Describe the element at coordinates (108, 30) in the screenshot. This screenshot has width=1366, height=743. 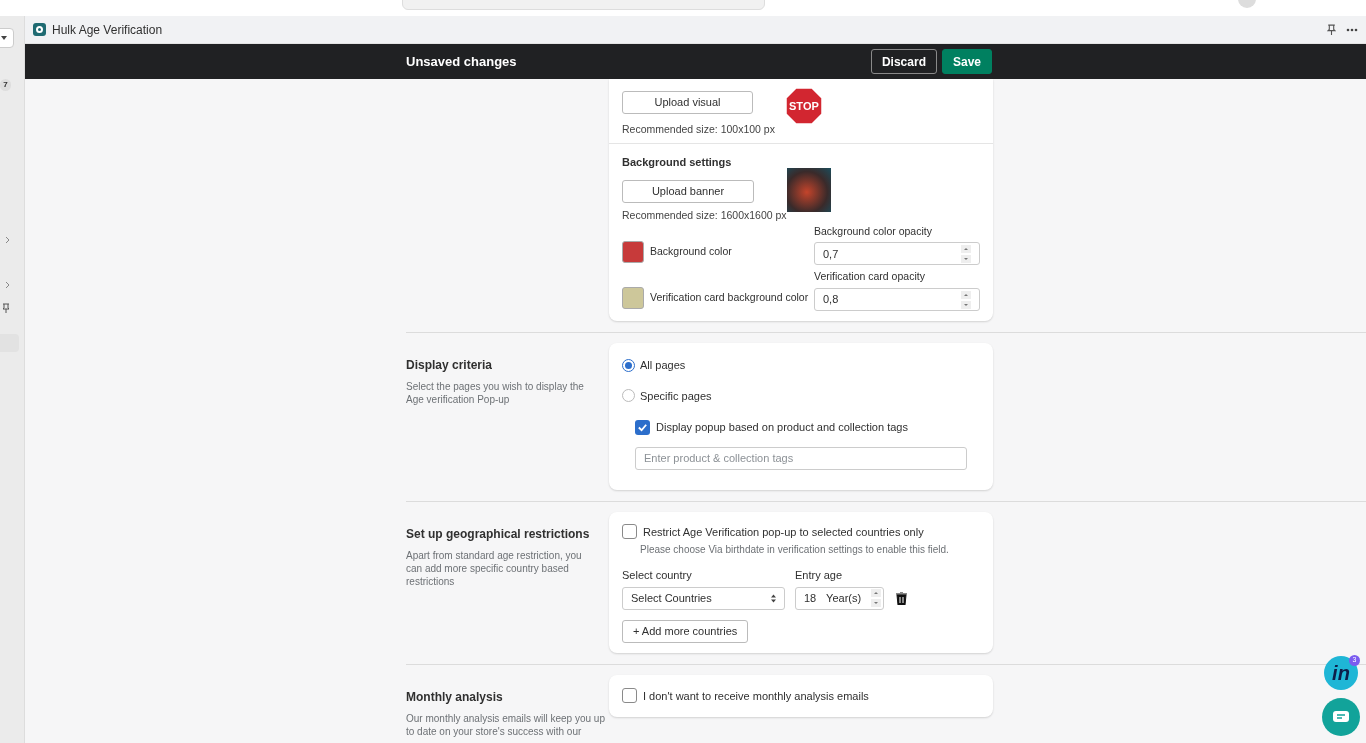
I see `app-title: Hulk Age Verification` at that location.